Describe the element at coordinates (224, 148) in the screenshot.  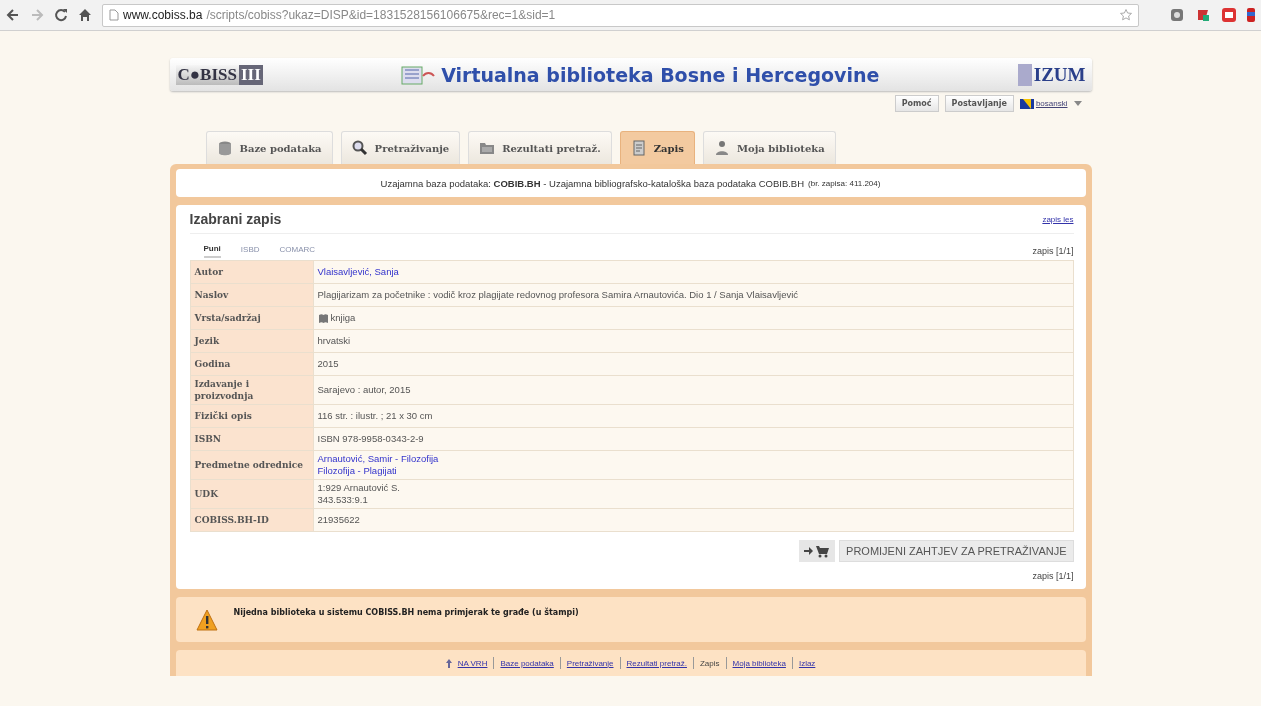
I see `database-icon` at that location.